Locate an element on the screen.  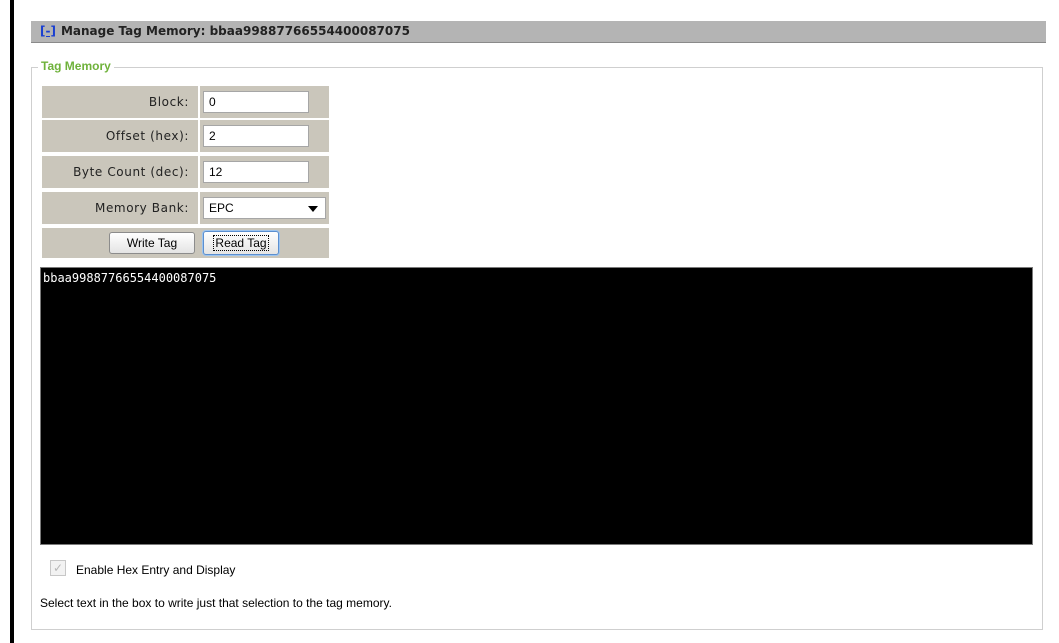
offset-cell is located at coordinates (264, 136).